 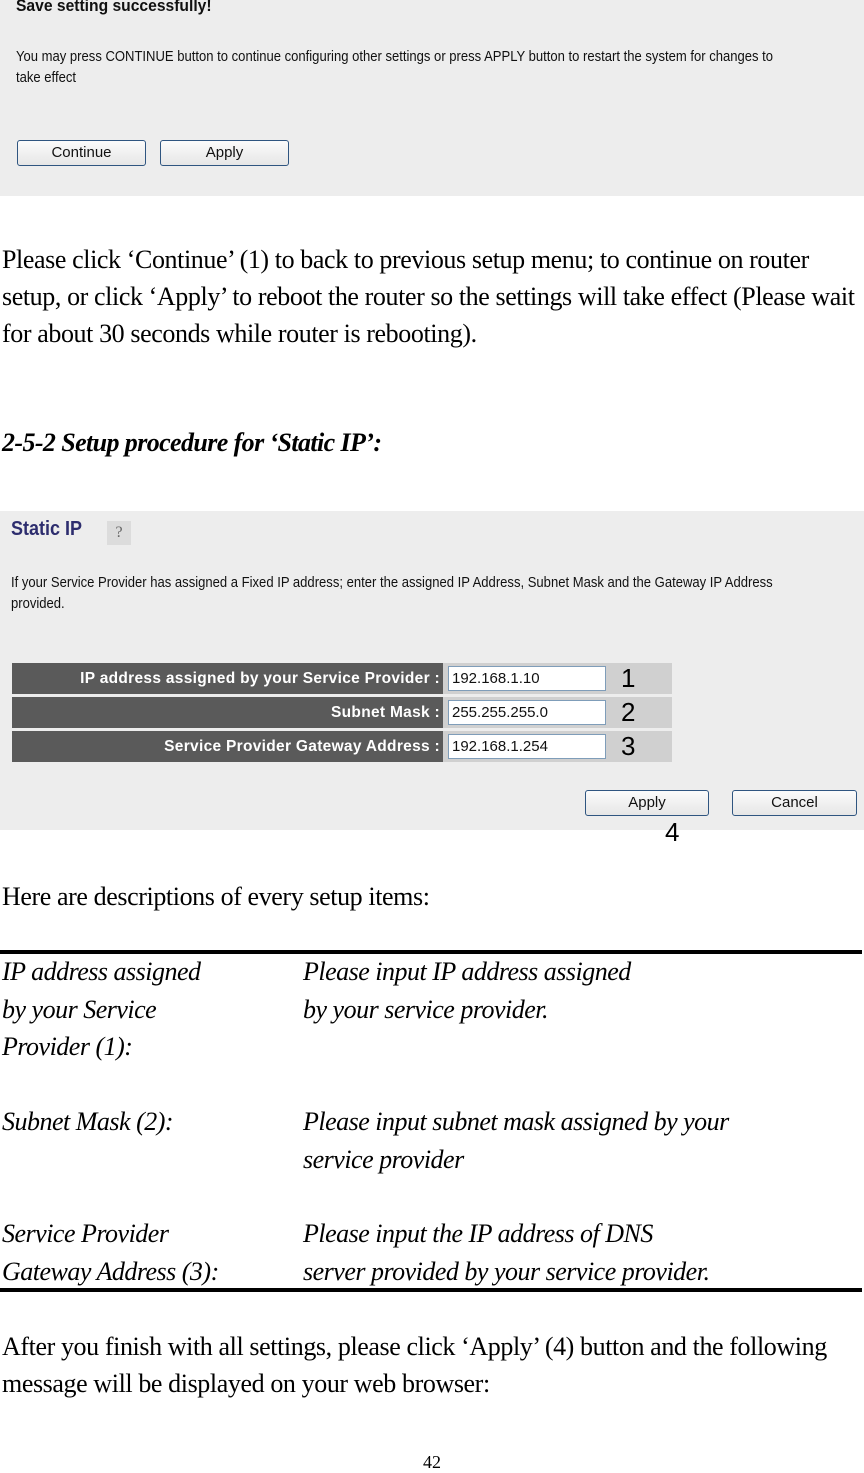 I want to click on callout-marker-1: 1, so click(x=628, y=678).